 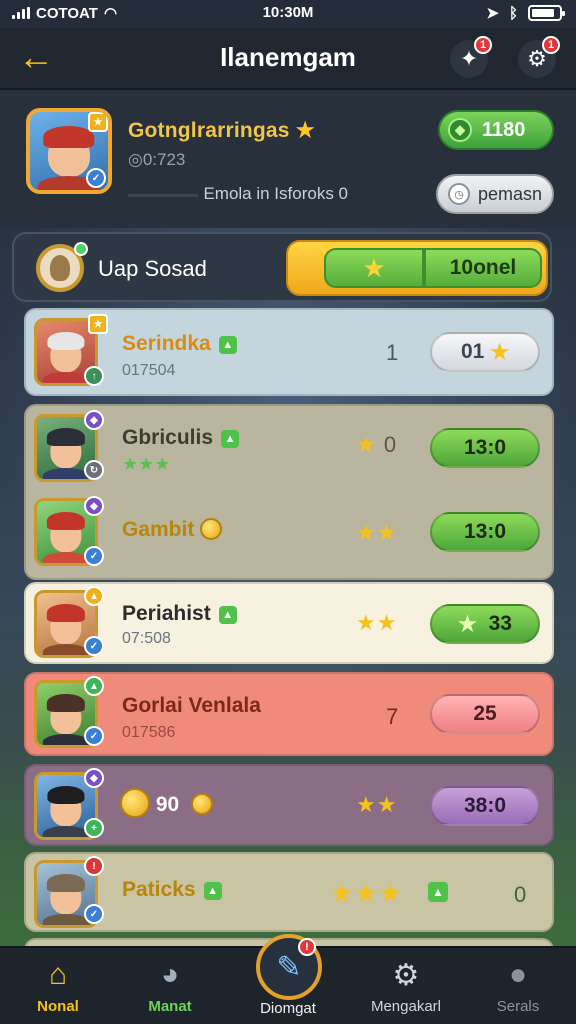 What do you see at coordinates (289, 447) in the screenshot?
I see `list-item: ◆ ↻ Gbriculis ▲ ★★★ ★ 0 13:0` at bounding box center [289, 447].